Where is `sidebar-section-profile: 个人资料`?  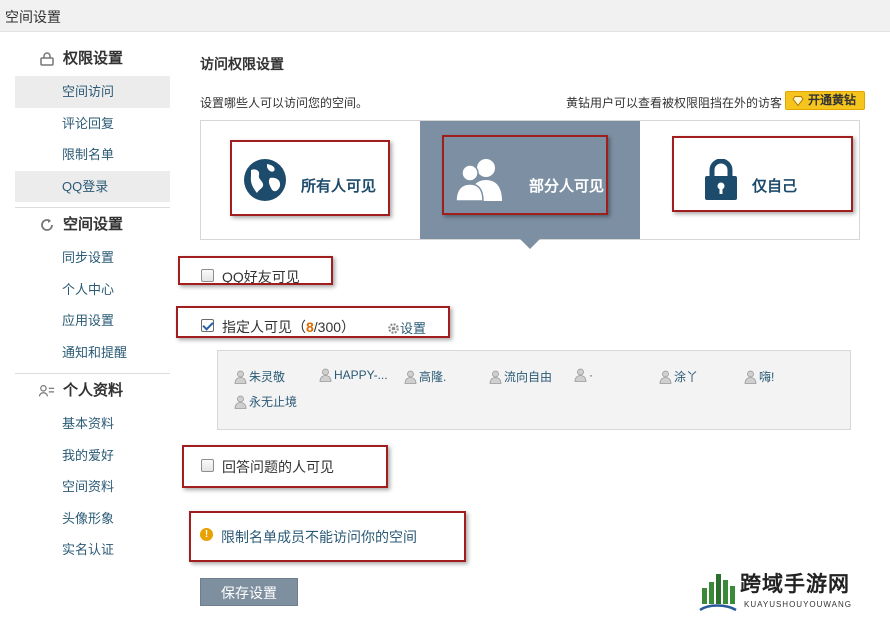 sidebar-section-profile: 个人资料 is located at coordinates (92, 391).